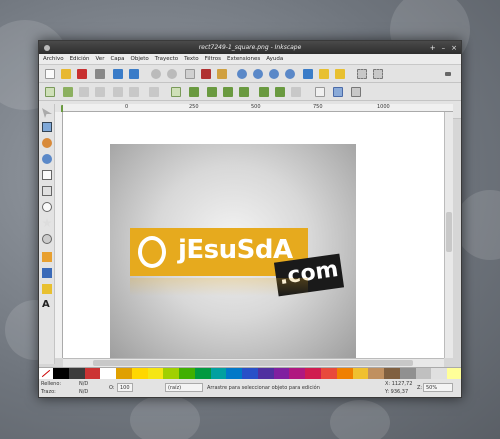  Describe the element at coordinates (152, 252) in the screenshot. I see `logo-emblem` at that location.